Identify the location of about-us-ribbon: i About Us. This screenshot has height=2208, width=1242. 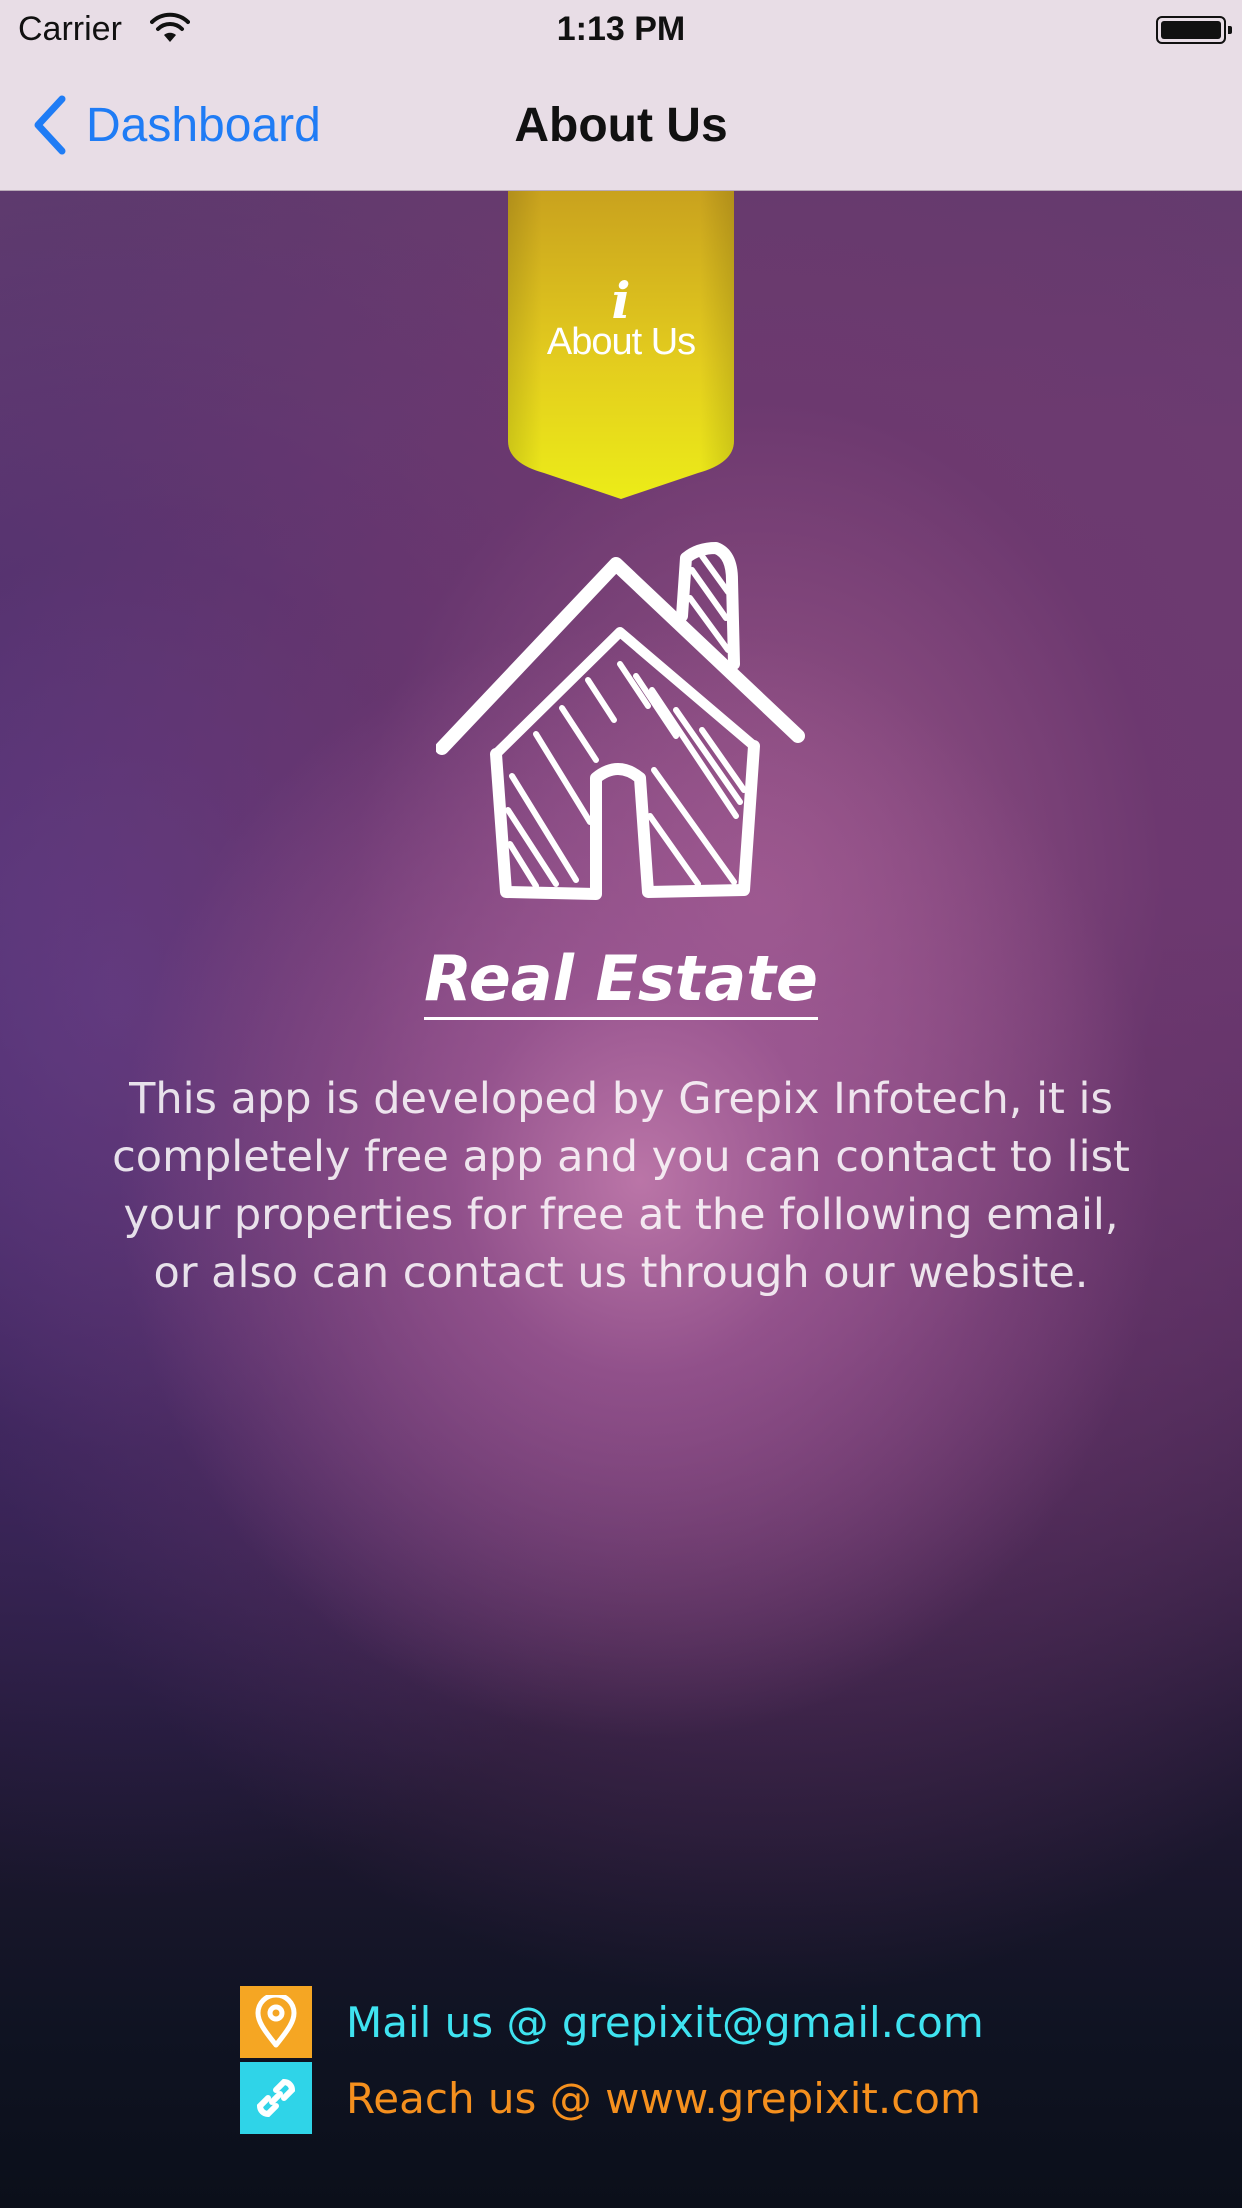
(621, 345).